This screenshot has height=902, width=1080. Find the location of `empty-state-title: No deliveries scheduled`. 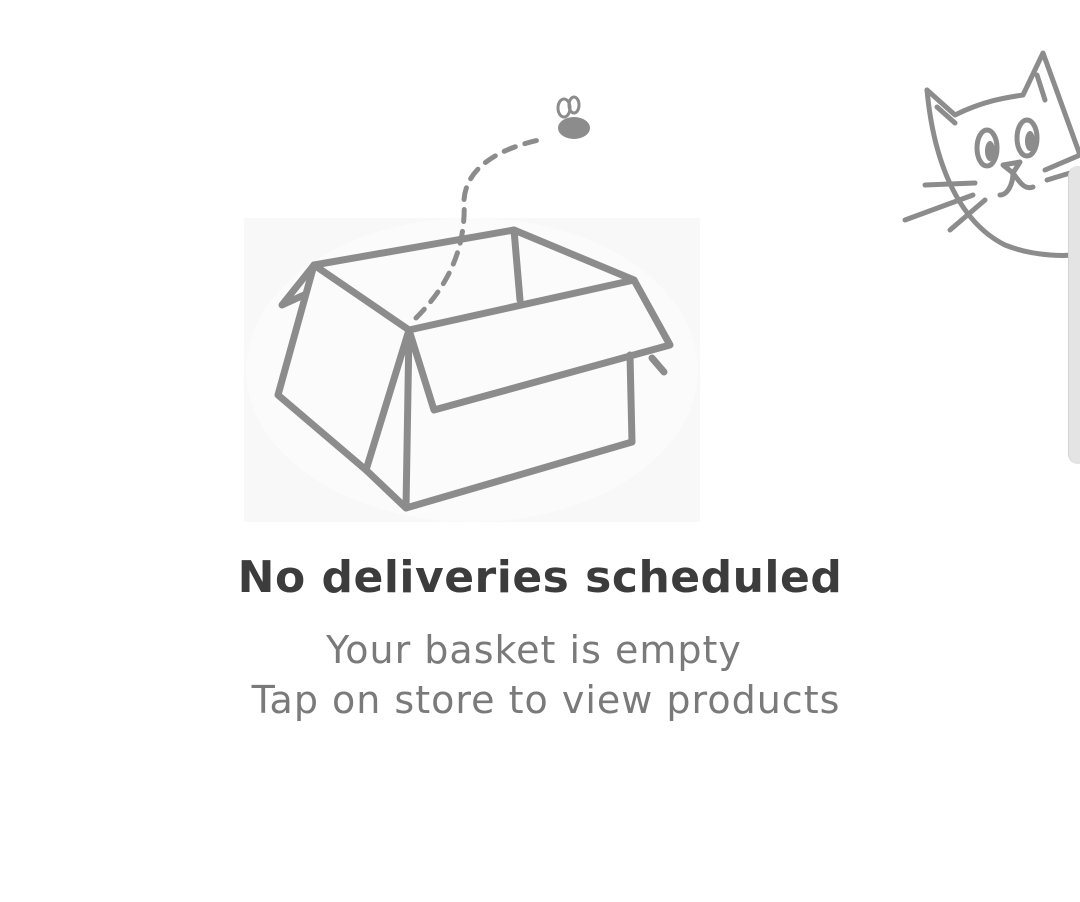

empty-state-title: No deliveries scheduled is located at coordinates (540, 577).